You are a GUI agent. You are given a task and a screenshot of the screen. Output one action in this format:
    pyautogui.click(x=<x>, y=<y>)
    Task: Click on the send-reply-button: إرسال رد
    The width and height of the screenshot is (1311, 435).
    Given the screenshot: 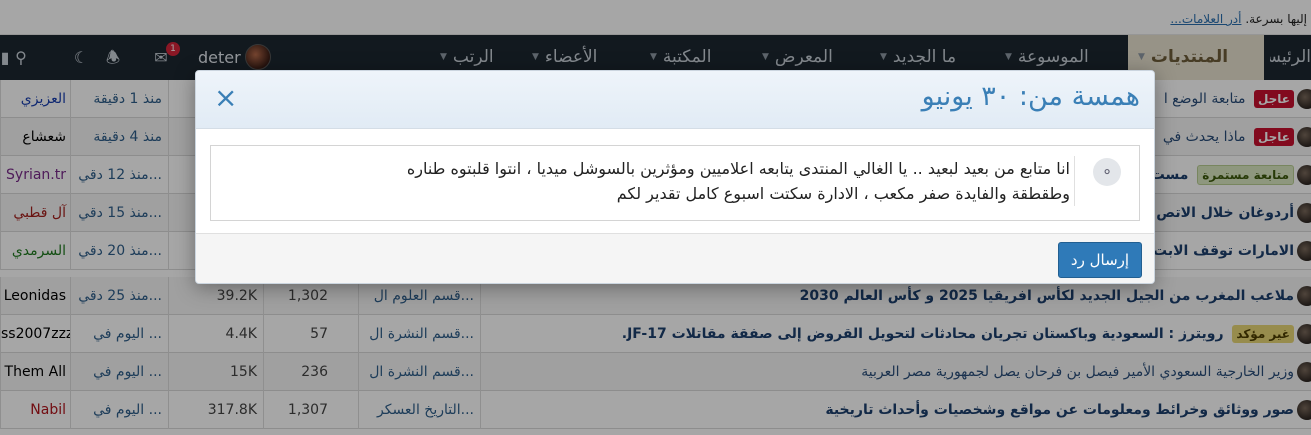 What is the action you would take?
    pyautogui.click(x=1100, y=260)
    